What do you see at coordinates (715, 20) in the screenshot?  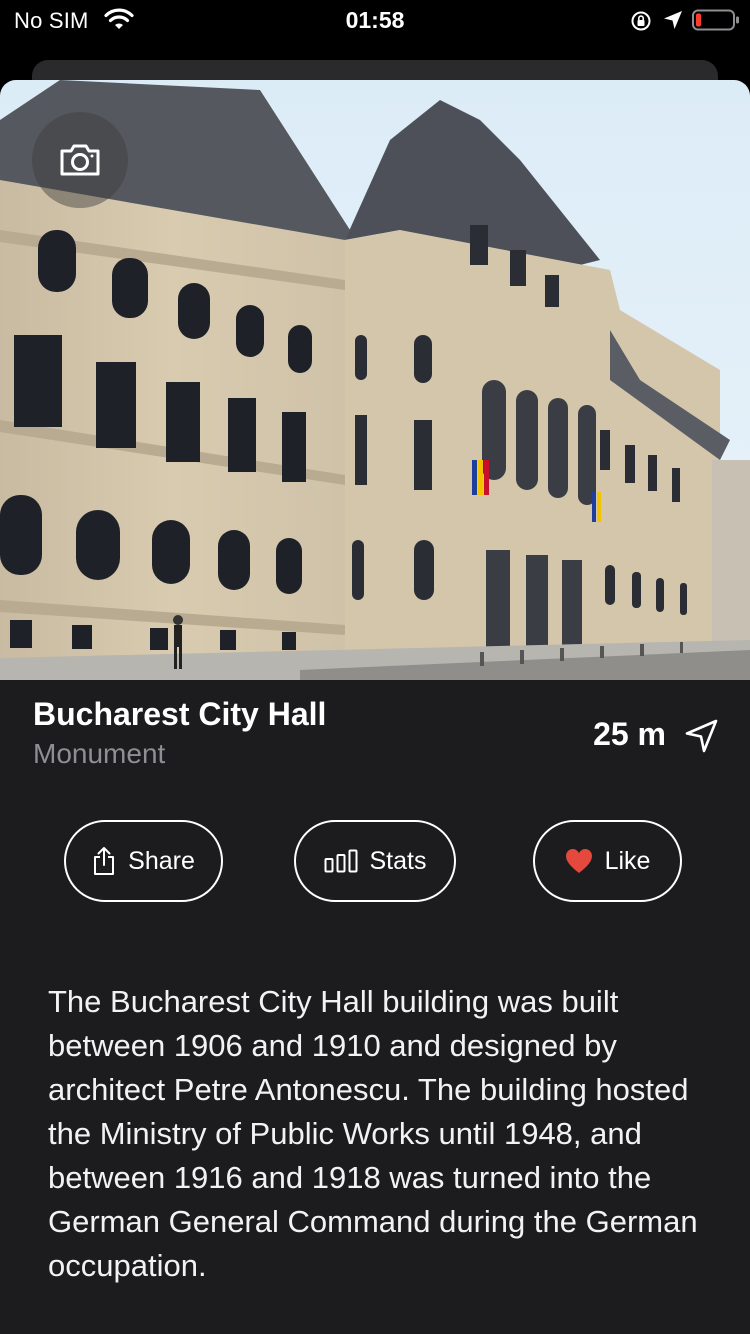 I see `battery-low-icon` at bounding box center [715, 20].